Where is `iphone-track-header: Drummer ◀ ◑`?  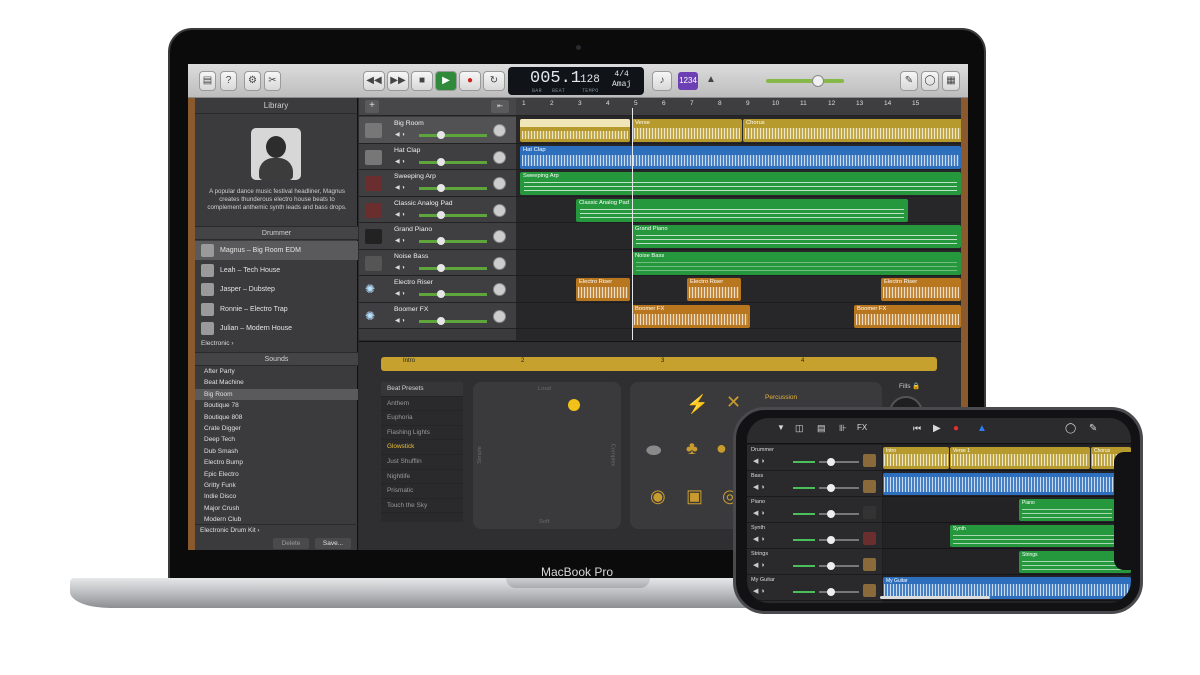 iphone-track-header: Drummer ◀ ◑ is located at coordinates (814, 458).